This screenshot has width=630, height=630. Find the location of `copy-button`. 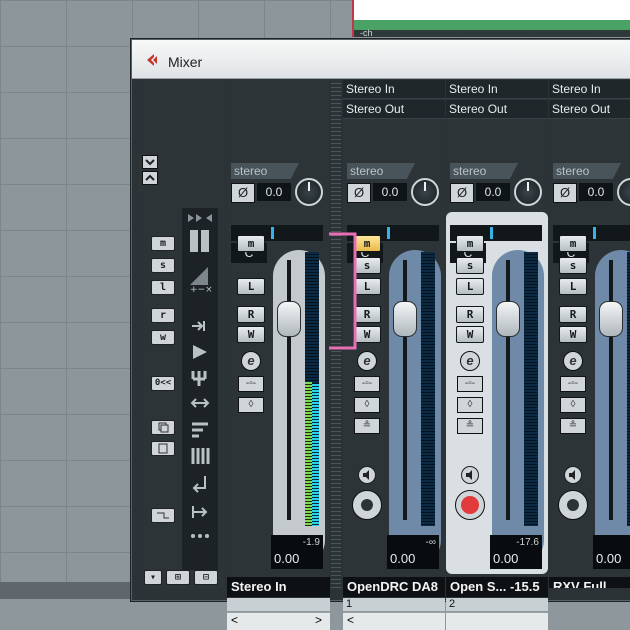

copy-button is located at coordinates (163, 427).